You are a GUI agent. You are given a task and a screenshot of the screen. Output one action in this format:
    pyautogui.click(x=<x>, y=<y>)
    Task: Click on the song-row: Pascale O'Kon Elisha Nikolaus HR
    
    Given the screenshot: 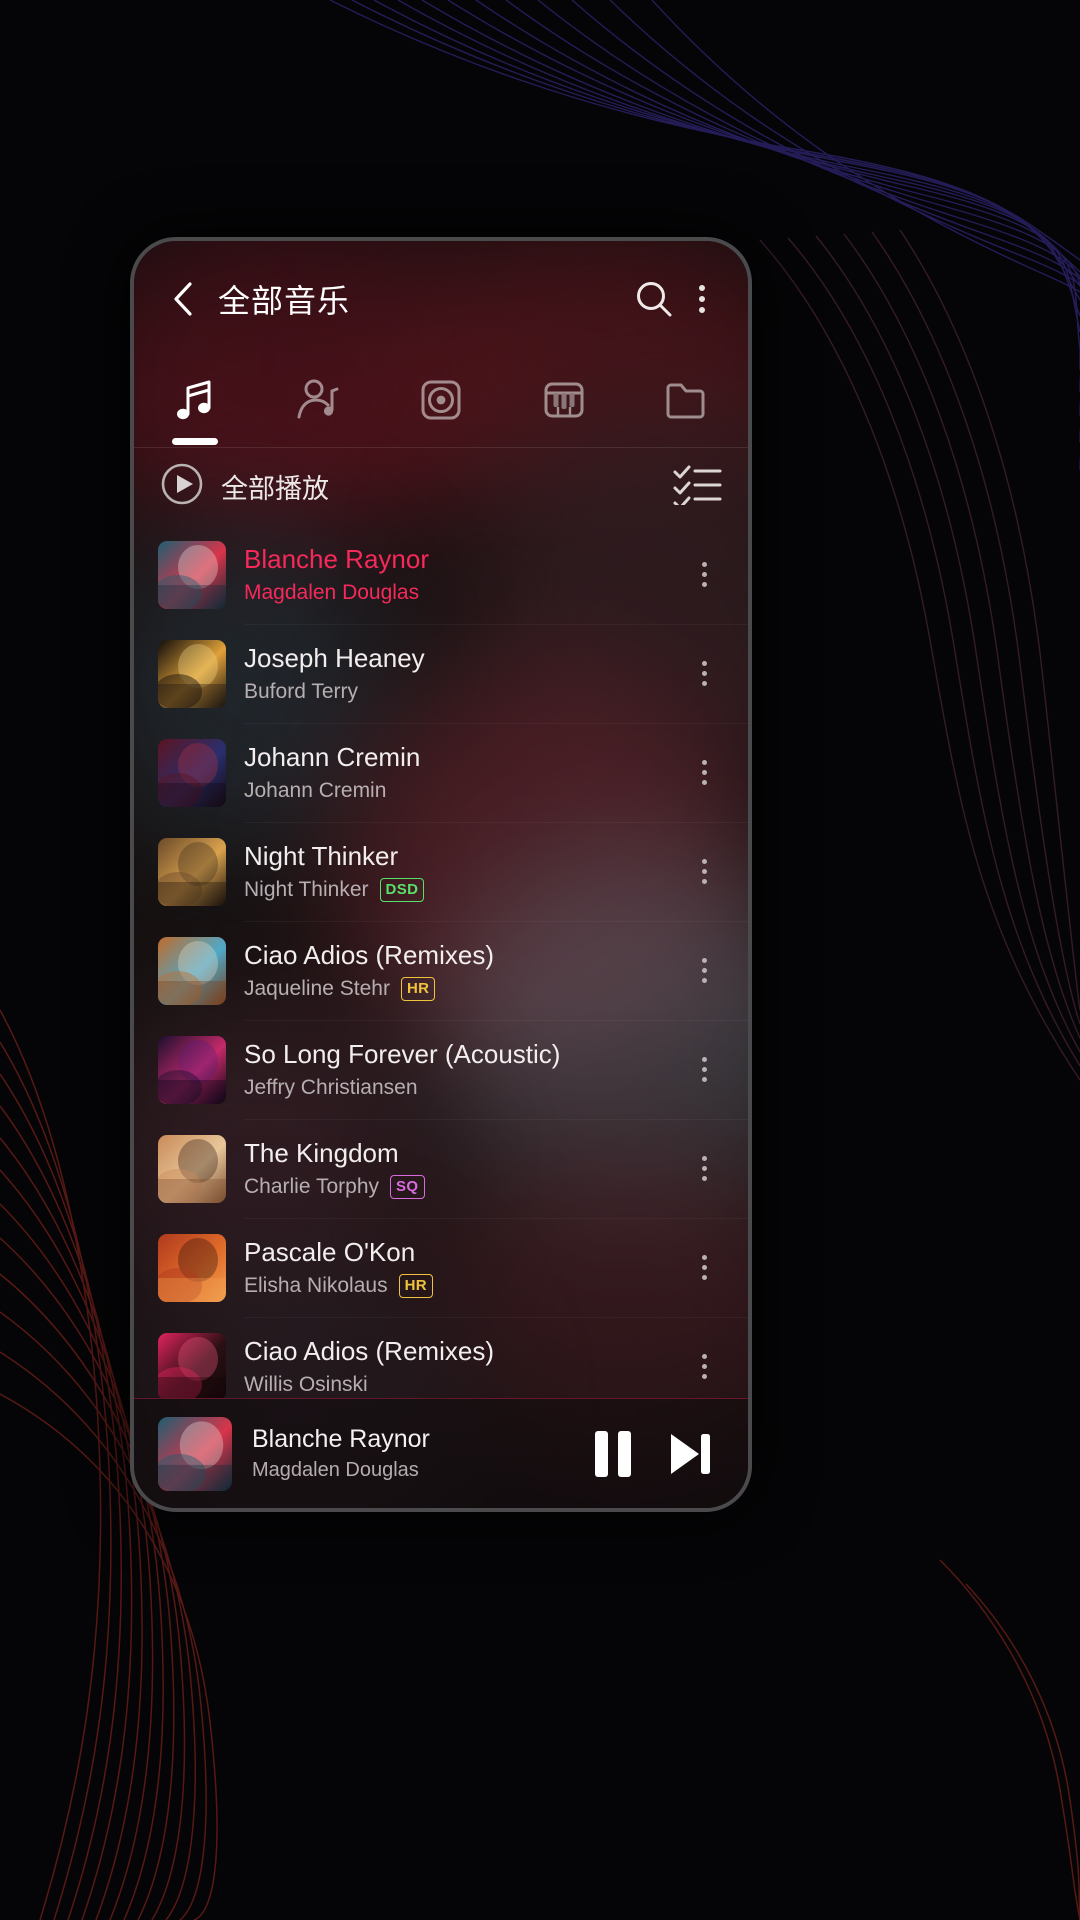 What is the action you would take?
    pyautogui.click(x=441, y=1267)
    